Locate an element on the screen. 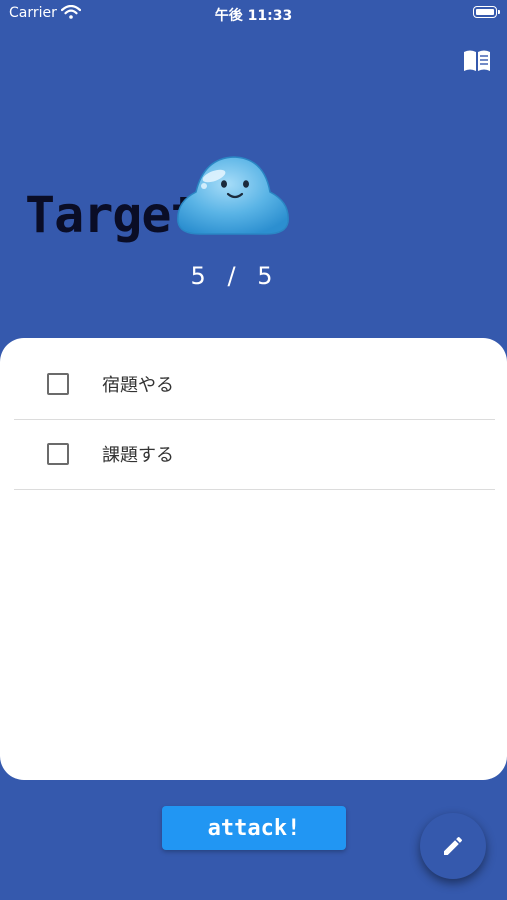 Image resolution: width=507 pixels, height=900 pixels. task-label: 課題する is located at coordinates (138, 455).